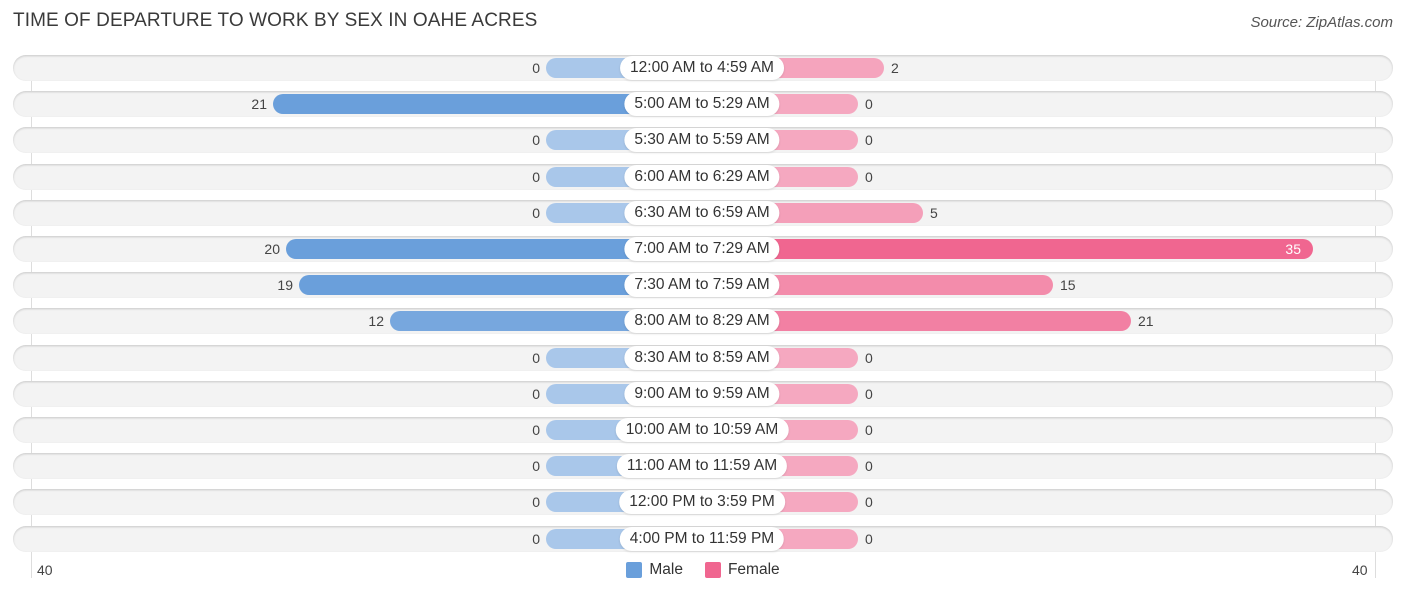  I want to click on category-label: 5:00 AM to 5:29 AM, so click(702, 104).